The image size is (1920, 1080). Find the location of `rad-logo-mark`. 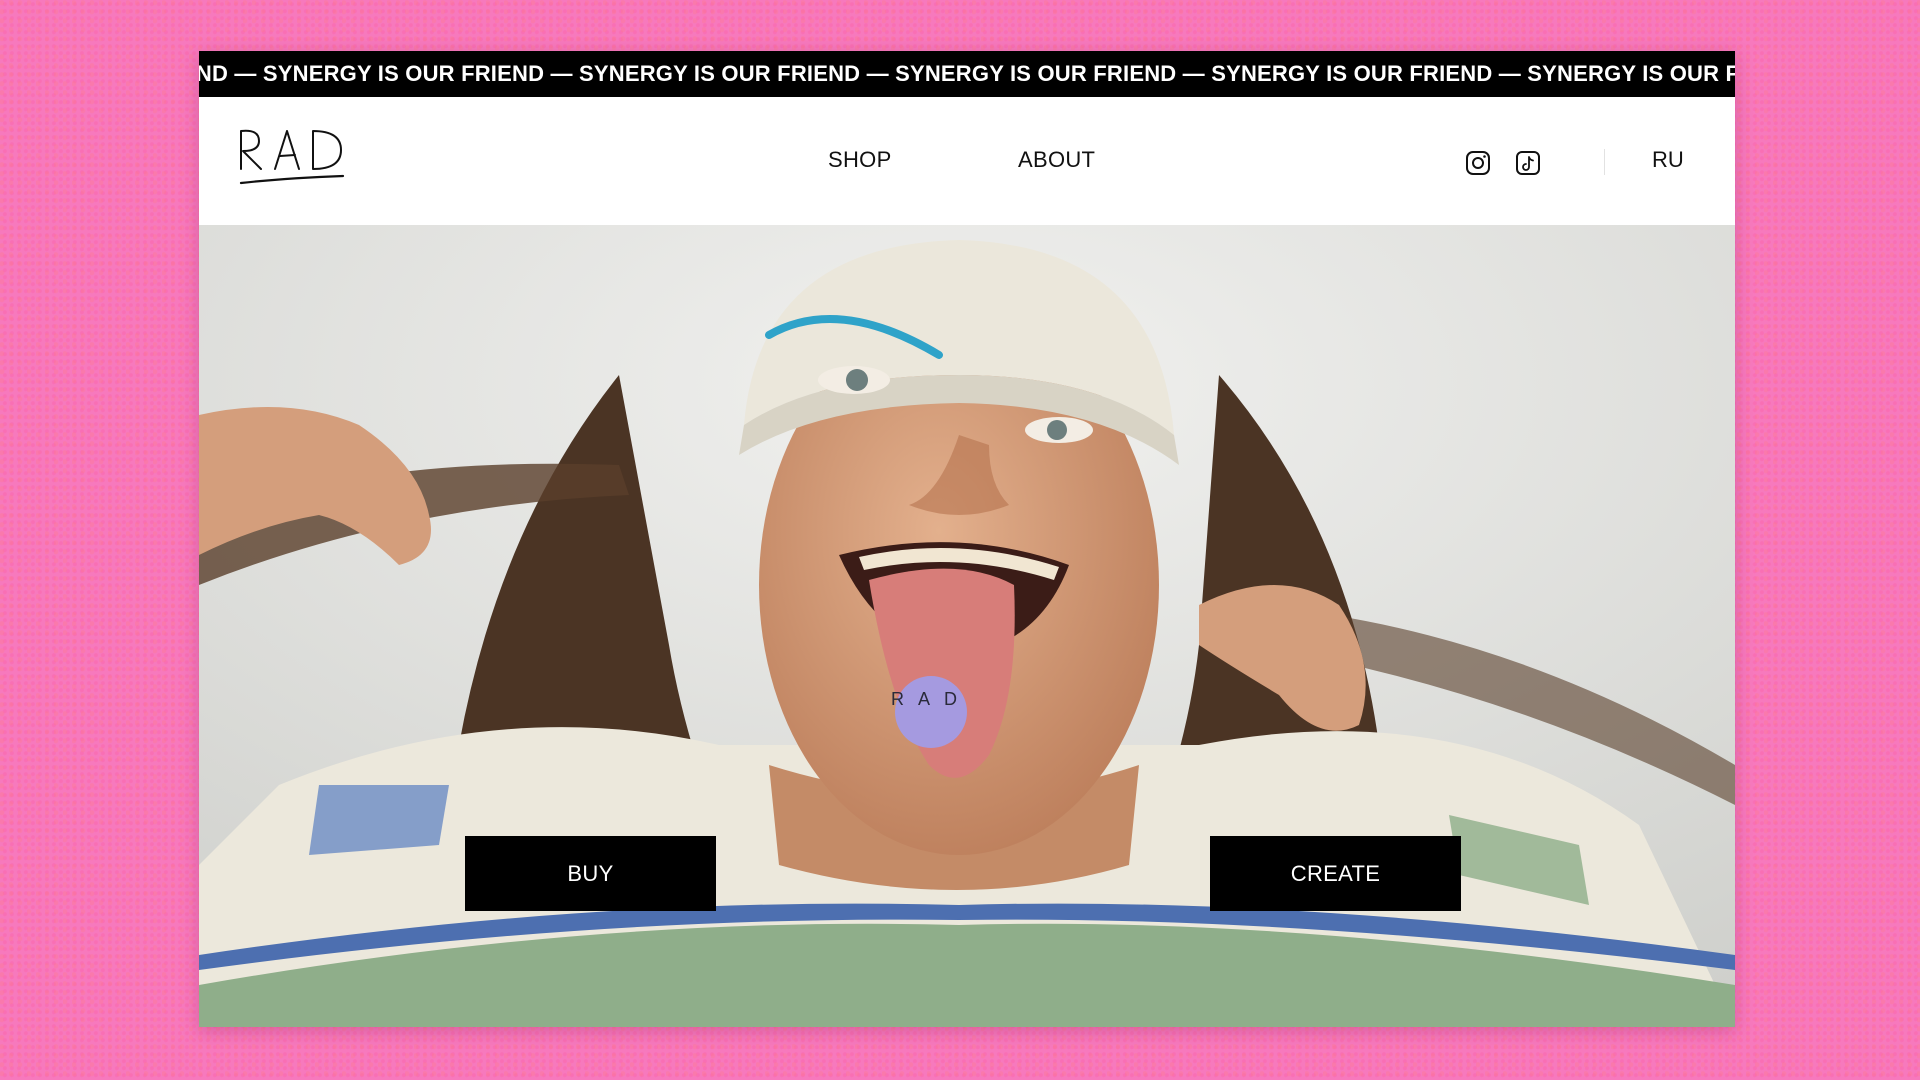

rad-logo-mark is located at coordinates (292, 157).